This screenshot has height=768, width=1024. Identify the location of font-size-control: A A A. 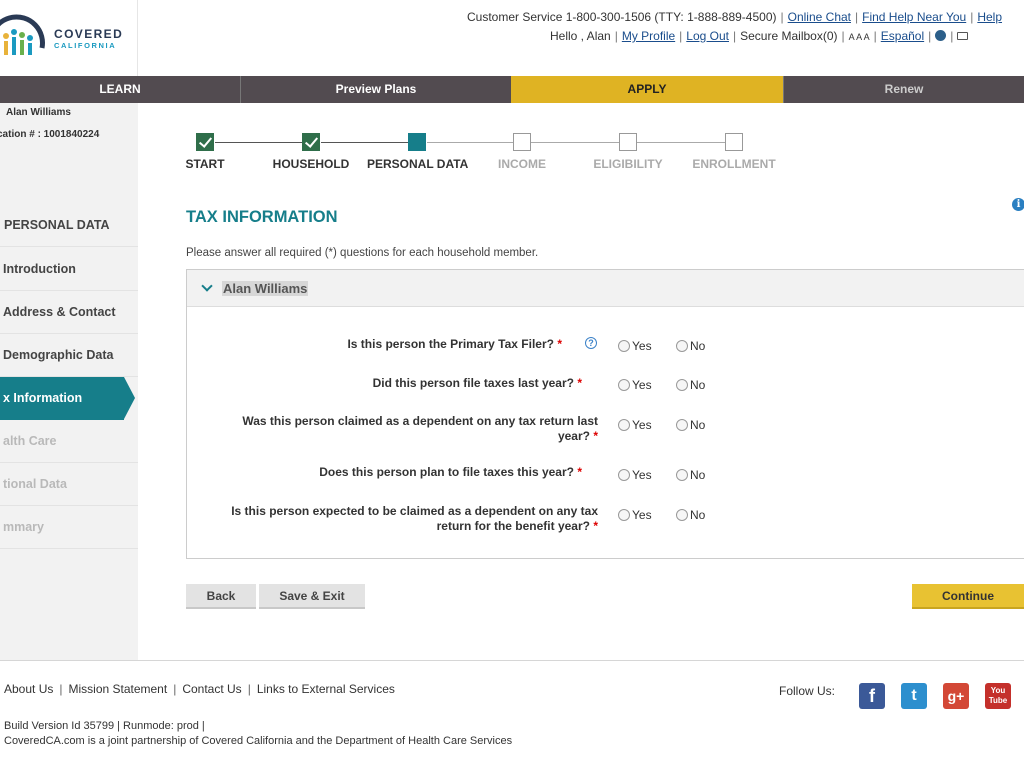
(859, 37).